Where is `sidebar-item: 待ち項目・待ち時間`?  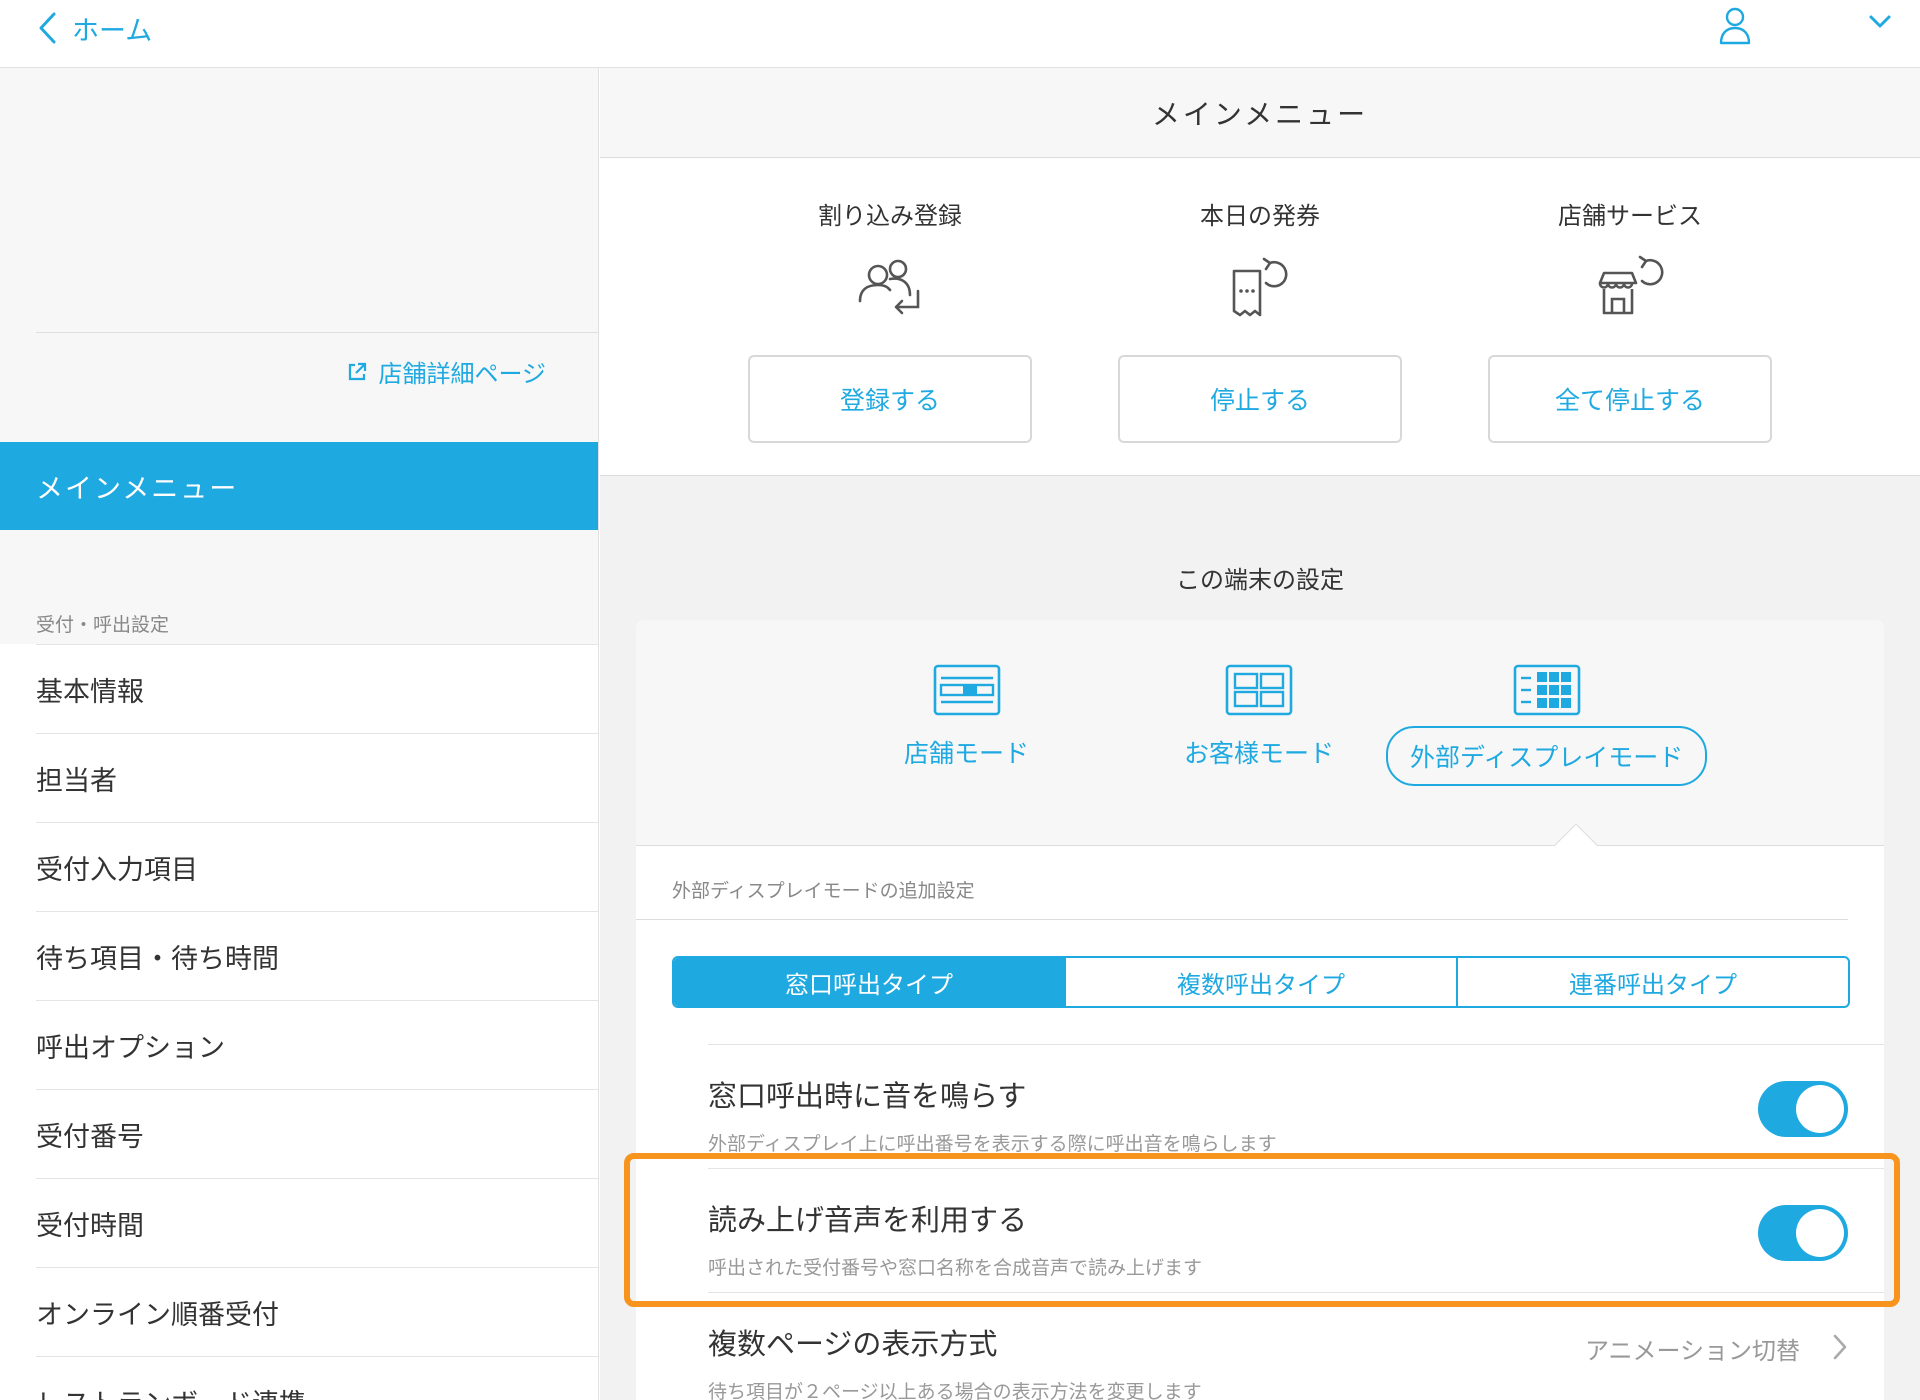 sidebar-item: 待ち項目・待ち時間 is located at coordinates (317, 955).